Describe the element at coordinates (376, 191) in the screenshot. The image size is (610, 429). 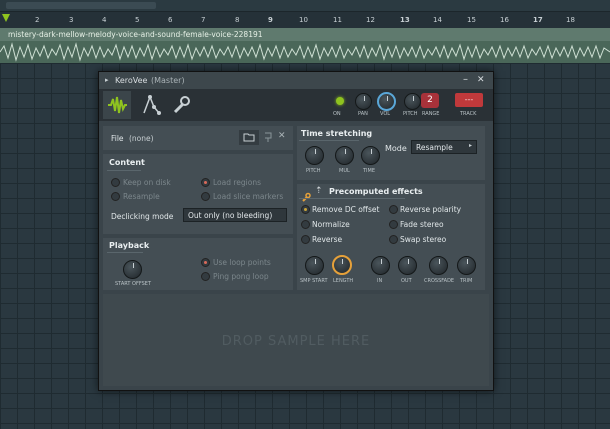
I see `precomputed-header: Precomputed effects` at that location.